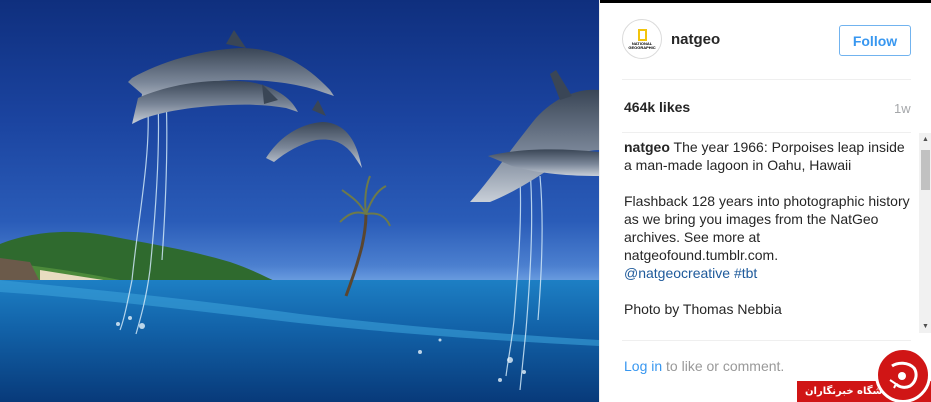 Image resolution: width=931 pixels, height=402 pixels. I want to click on avatar: NATIONAL GEOGRAPHIC, so click(642, 39).